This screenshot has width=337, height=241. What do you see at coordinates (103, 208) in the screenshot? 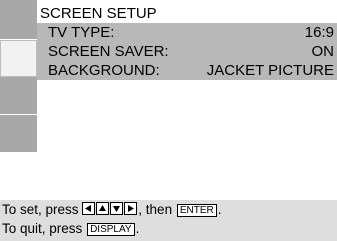
I see `up-arrow-icon` at bounding box center [103, 208].